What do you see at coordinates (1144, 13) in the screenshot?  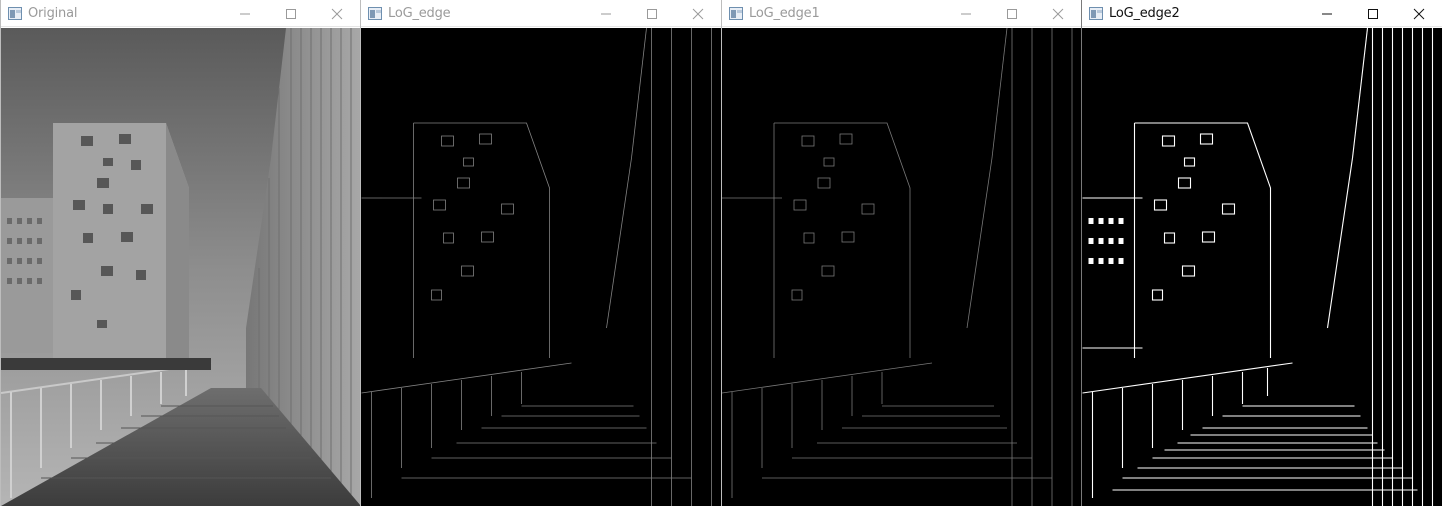 I see `window-title: LoG_edge2` at bounding box center [1144, 13].